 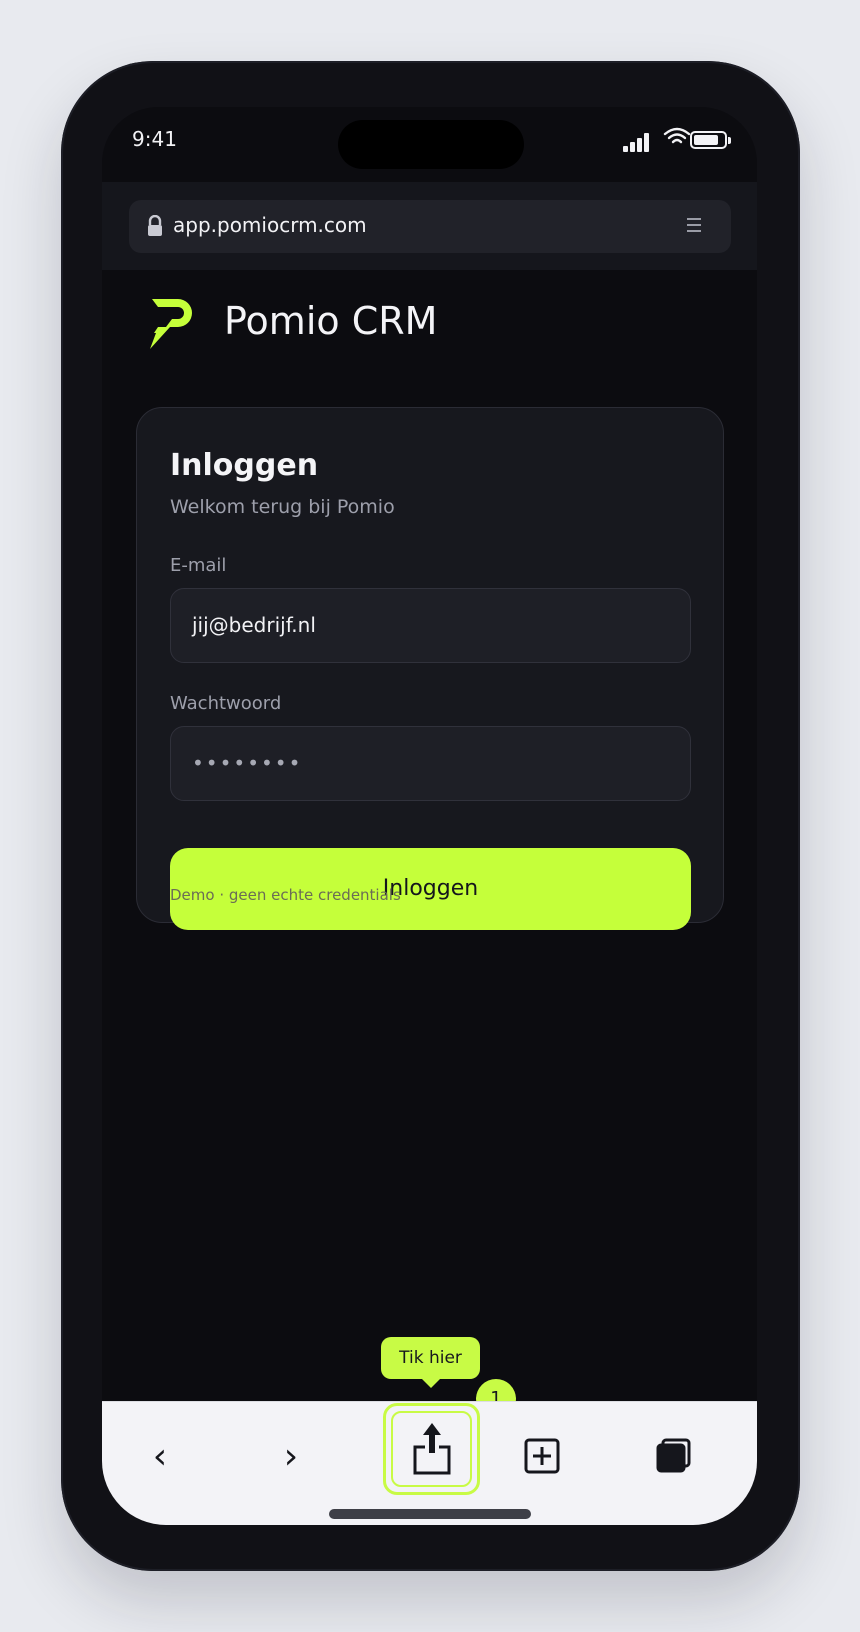 I want to click on chevron-left-icon: ‹, so click(x=160, y=1456).